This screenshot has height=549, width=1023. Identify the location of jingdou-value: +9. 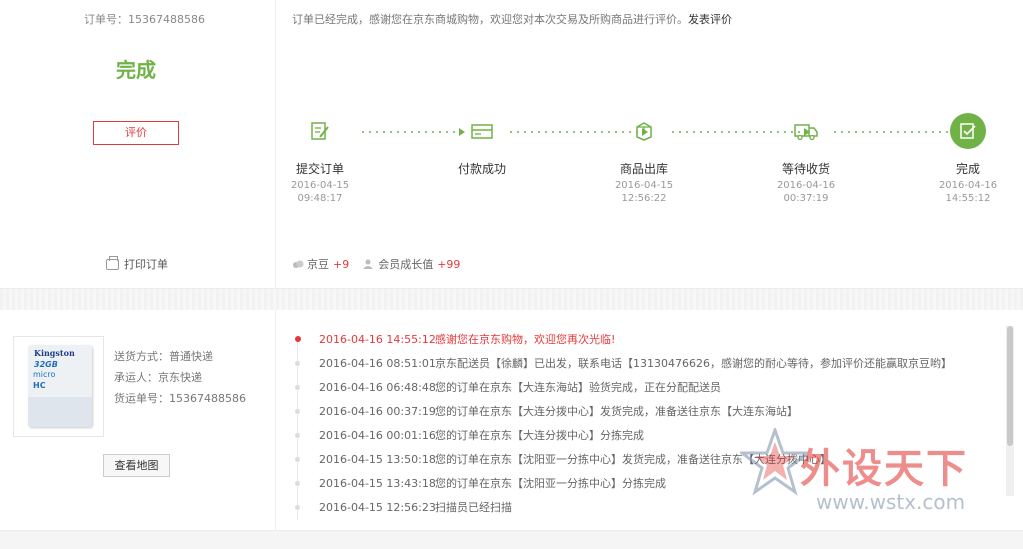
(341, 264).